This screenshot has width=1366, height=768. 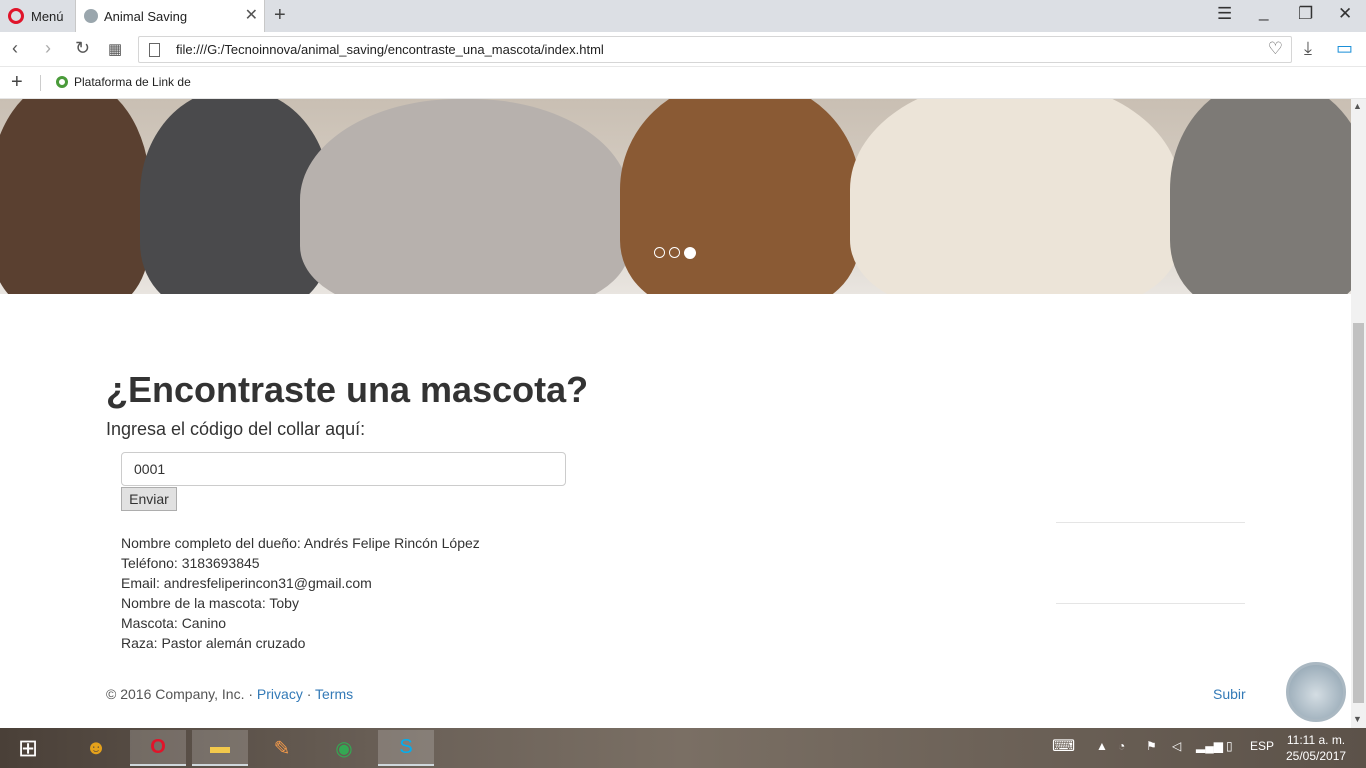 I want to click on scroll-up-icon: ▲, so click(x=1357, y=106).